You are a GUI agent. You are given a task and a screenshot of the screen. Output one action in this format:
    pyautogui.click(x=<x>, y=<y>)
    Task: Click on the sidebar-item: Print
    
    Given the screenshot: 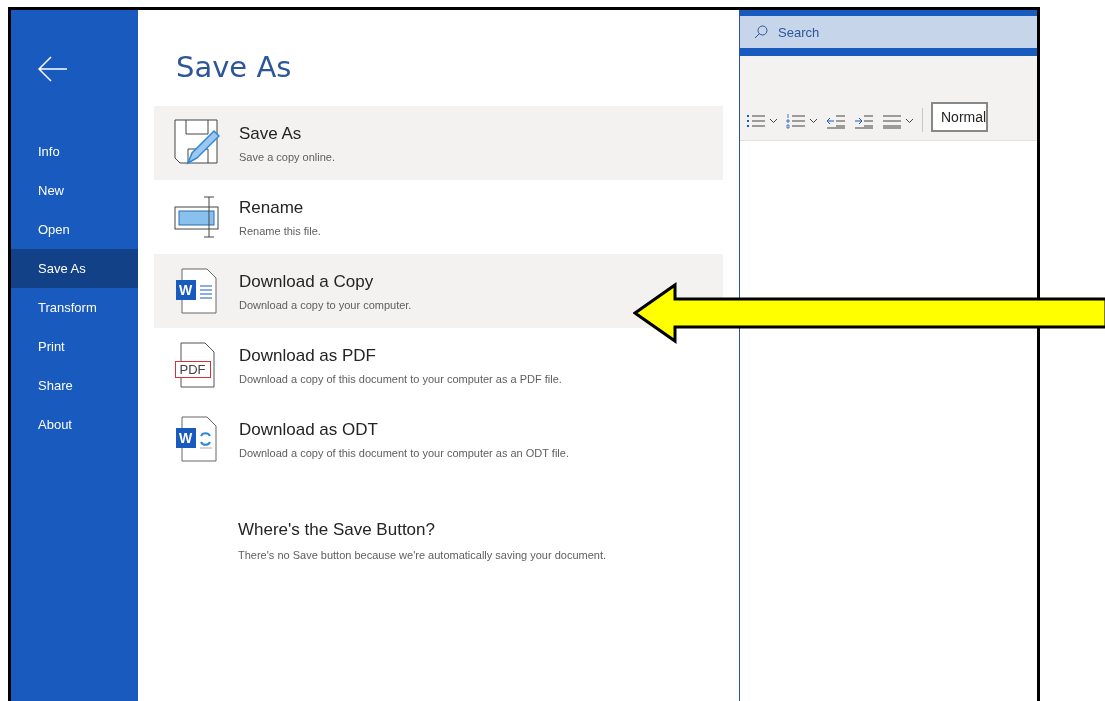 What is the action you would take?
    pyautogui.click(x=74, y=346)
    